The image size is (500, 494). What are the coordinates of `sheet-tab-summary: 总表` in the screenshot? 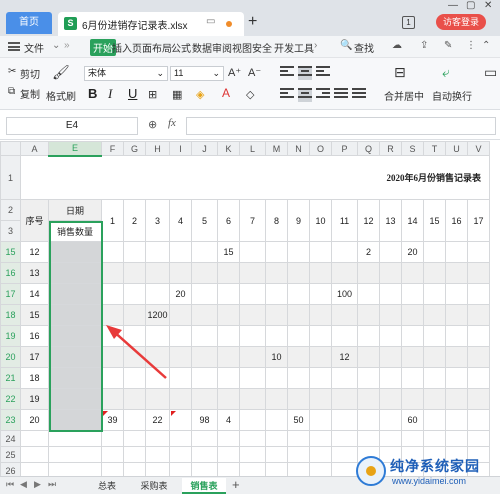 It's located at (107, 486).